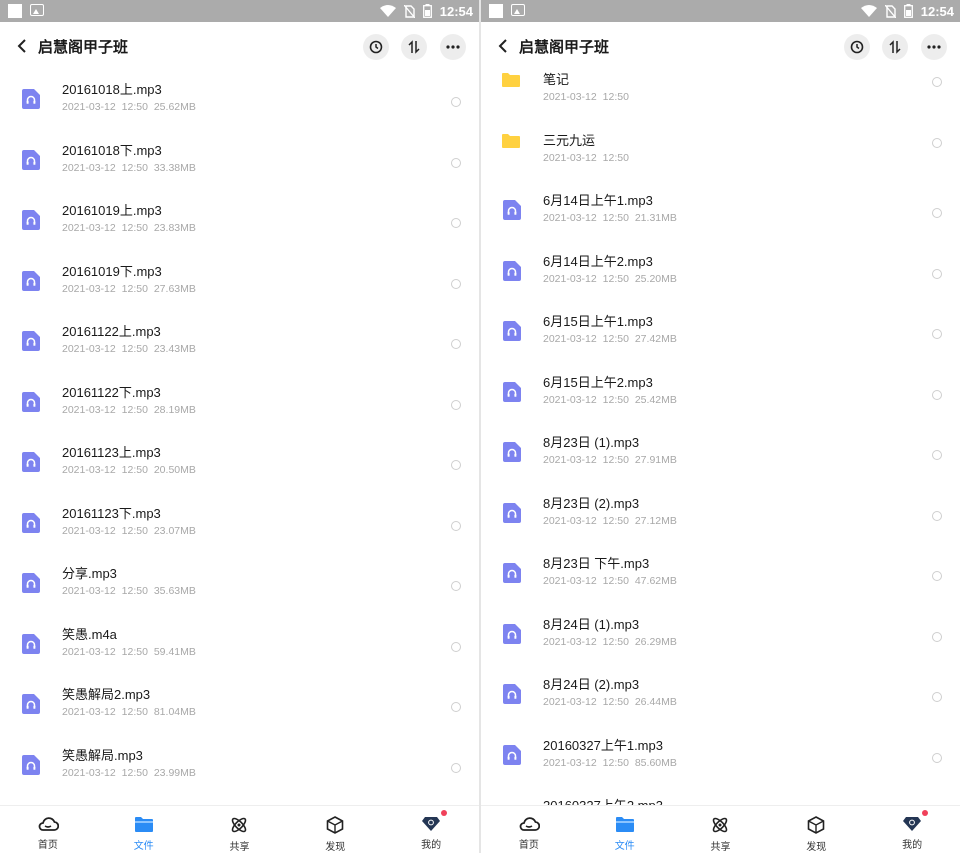 This screenshot has height=853, width=960. Describe the element at coordinates (655, 278) in the screenshot. I see `file-size: 25.20MB` at that location.